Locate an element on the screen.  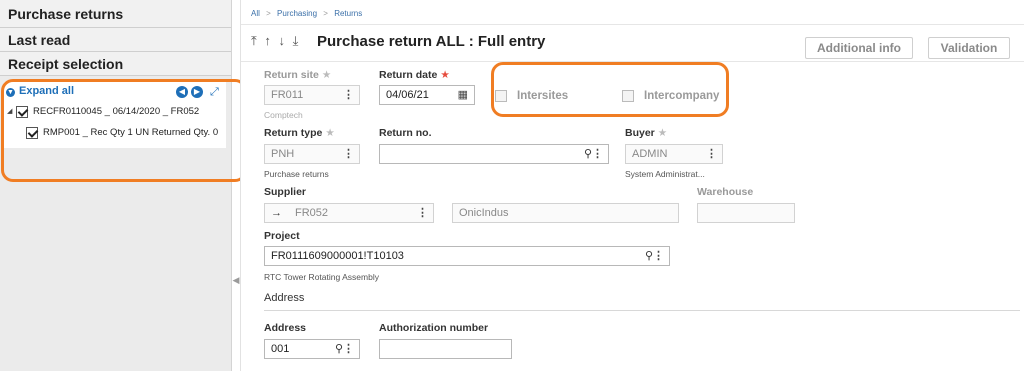
return-date-label: Return date ★ is located at coordinates (414, 75).